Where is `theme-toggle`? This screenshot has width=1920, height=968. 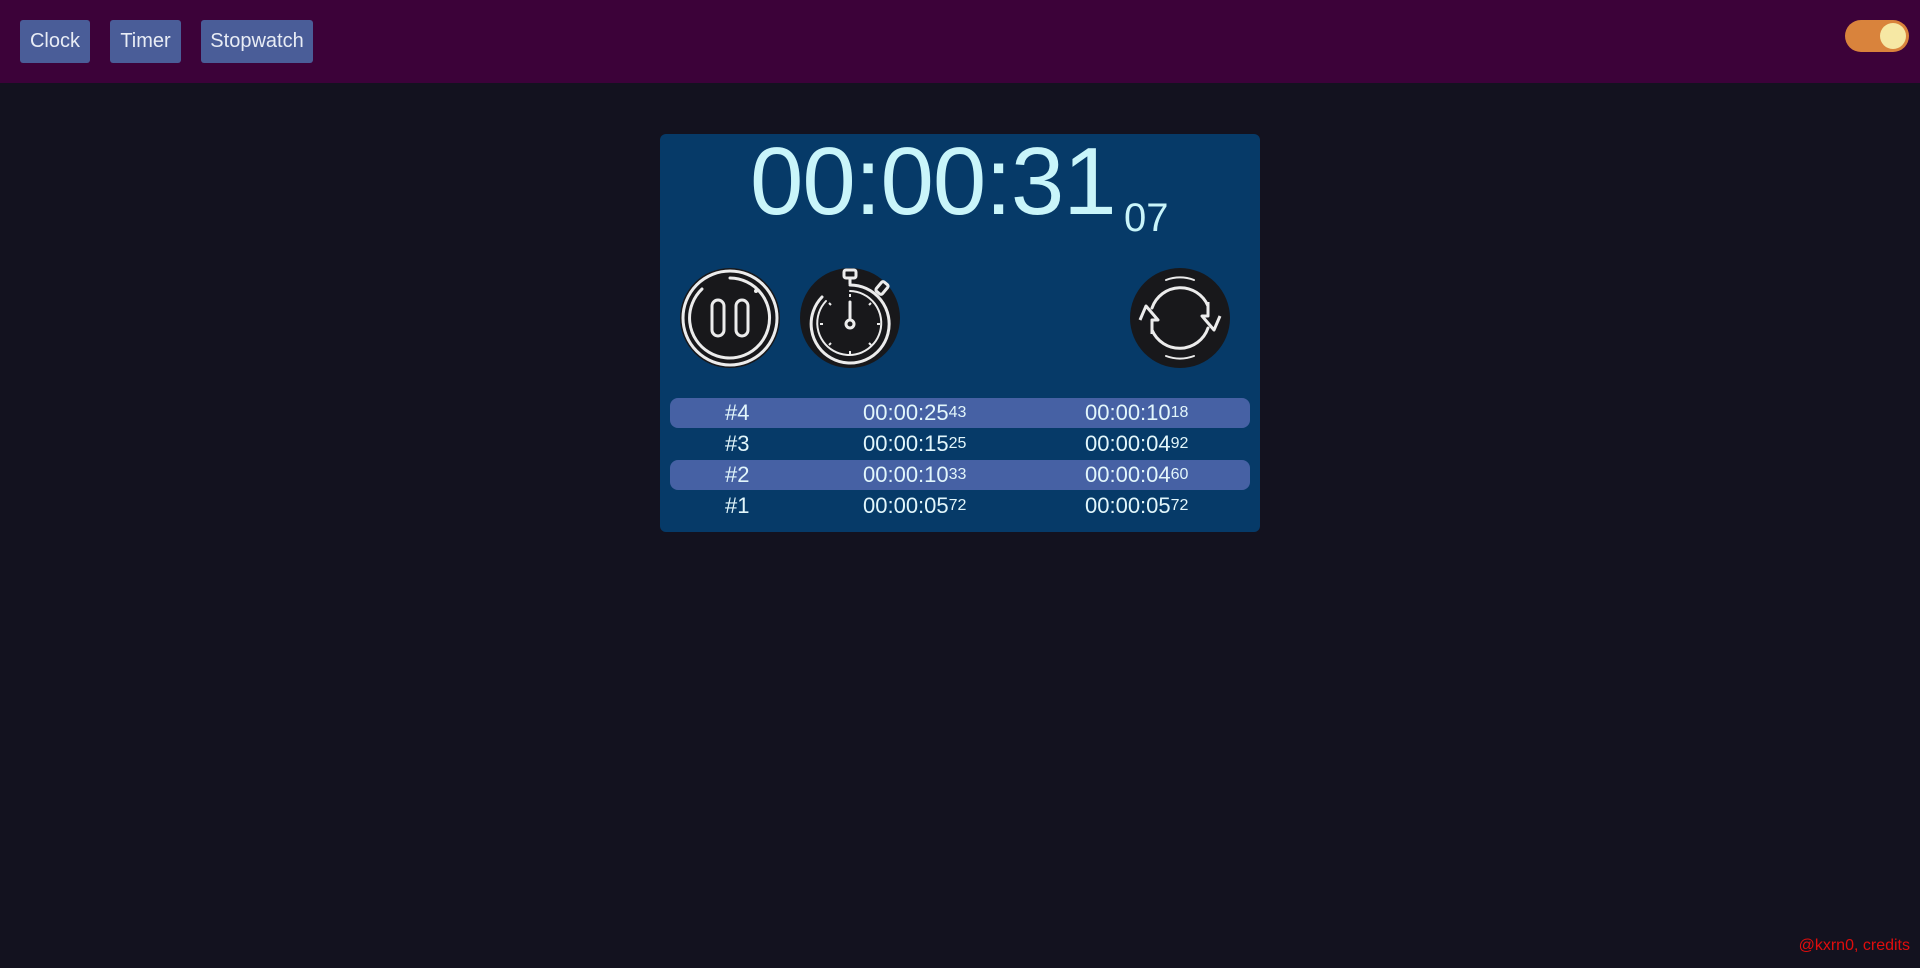
theme-toggle is located at coordinates (1877, 36).